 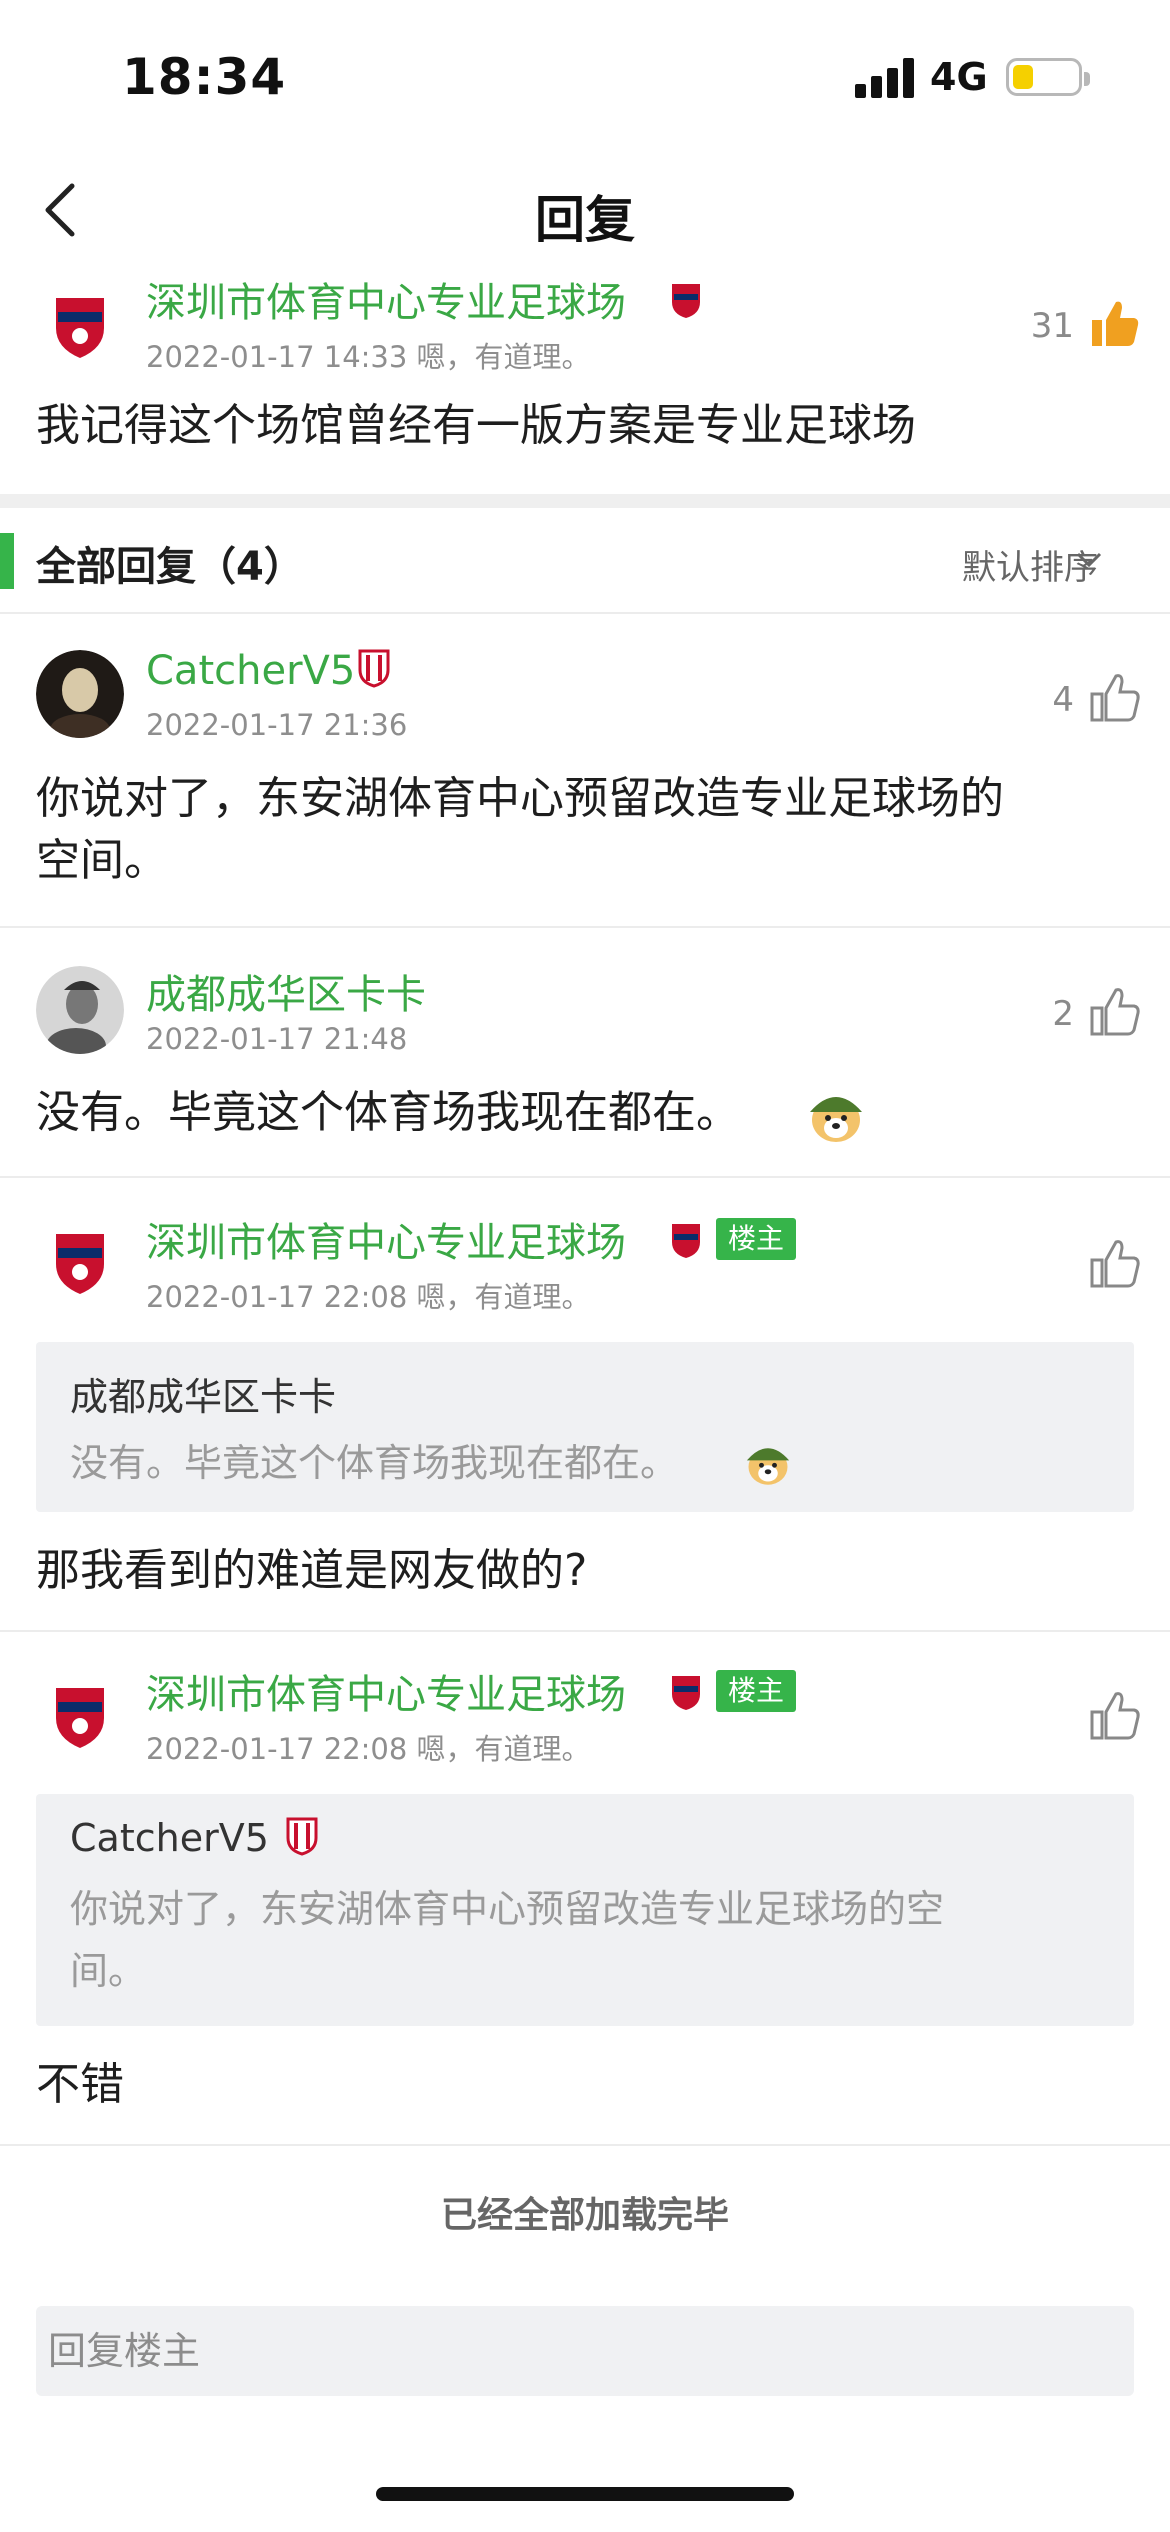 What do you see at coordinates (959, 77) in the screenshot?
I see `network-type: 4G` at bounding box center [959, 77].